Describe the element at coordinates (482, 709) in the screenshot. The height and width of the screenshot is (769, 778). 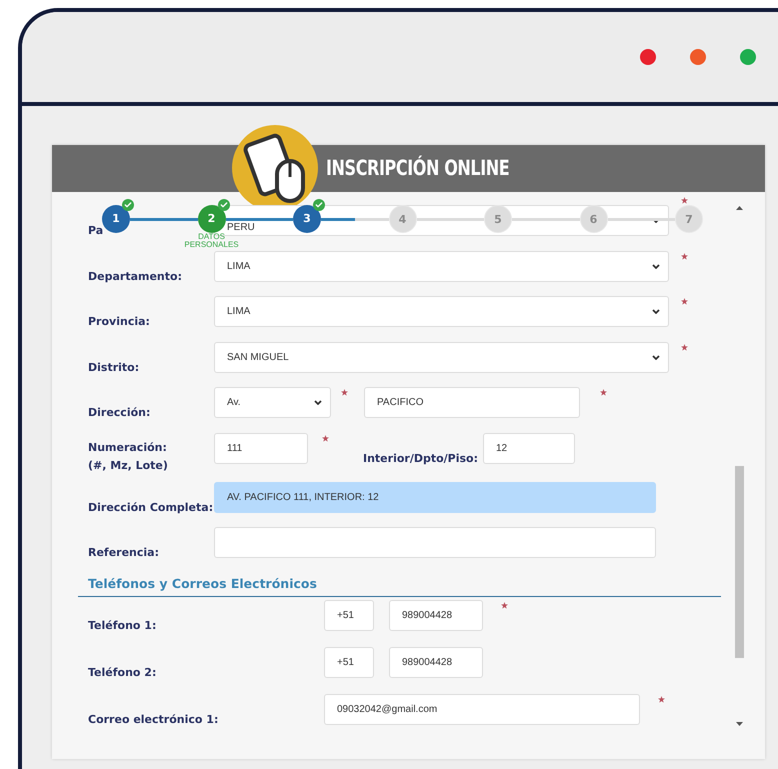
I see `email-field: 09032042@gmail.com` at that location.